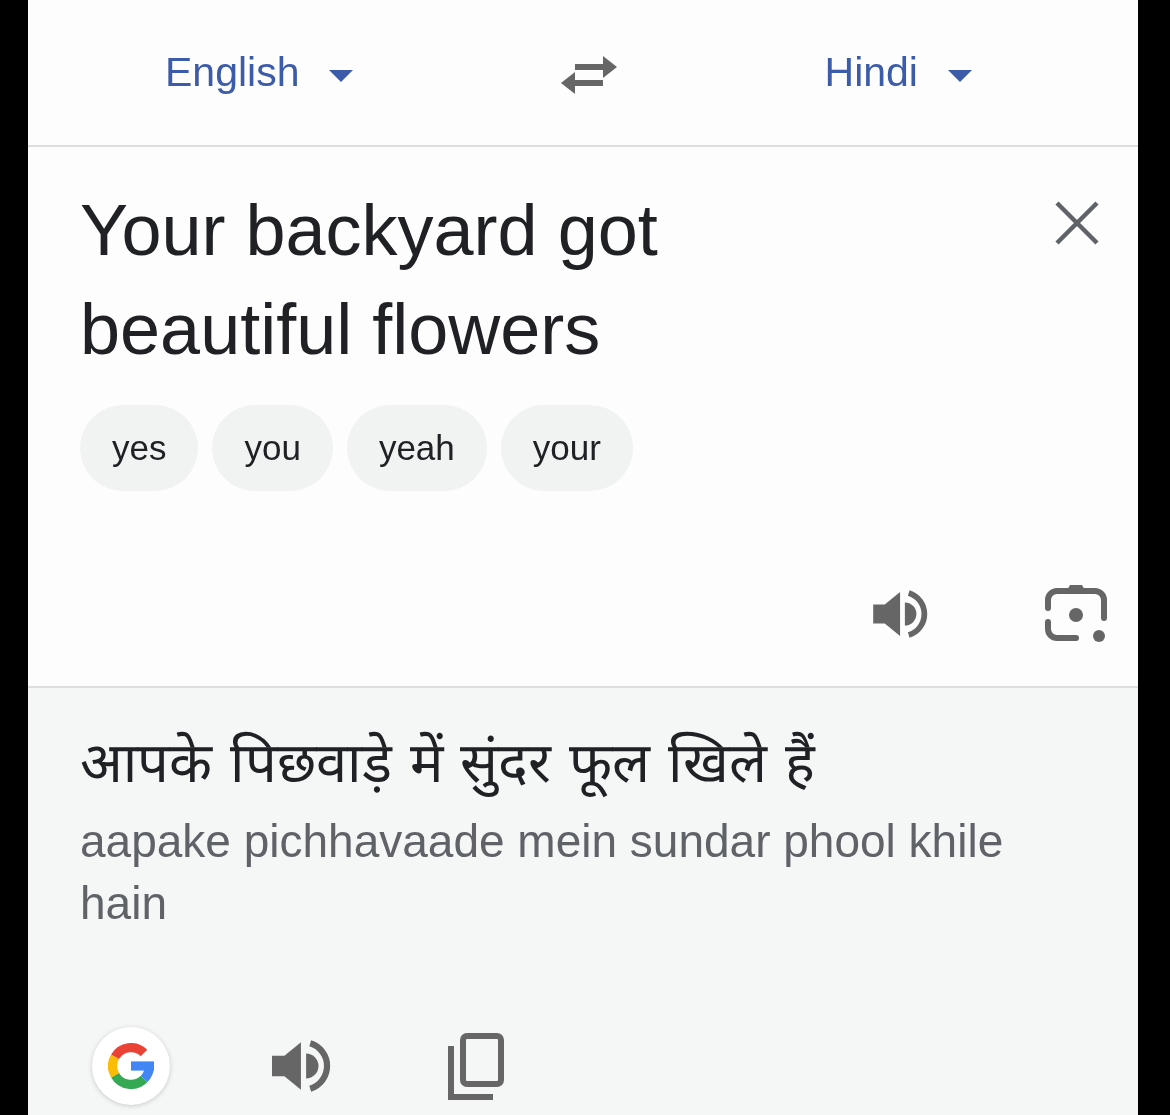 This screenshot has width=1170, height=1115. I want to click on source-language-button: English, so click(259, 72).